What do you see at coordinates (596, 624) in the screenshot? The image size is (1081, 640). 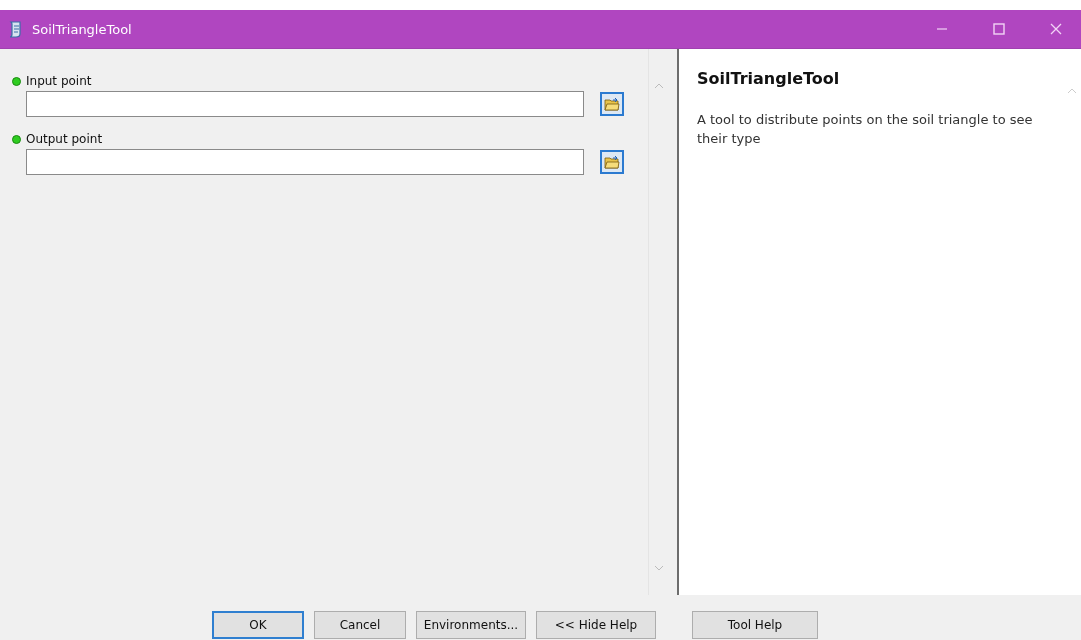 I see `dialog-button: << Hide Help` at bounding box center [596, 624].